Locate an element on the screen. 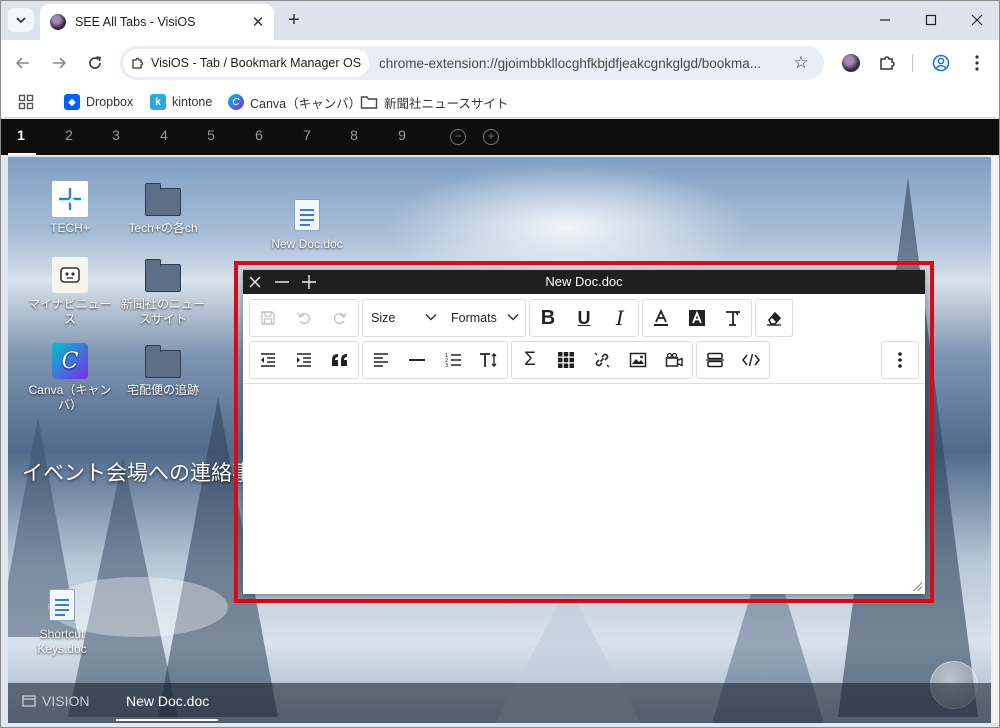 The image size is (1000, 728). close-tab-icon: ✕ is located at coordinates (258, 22).